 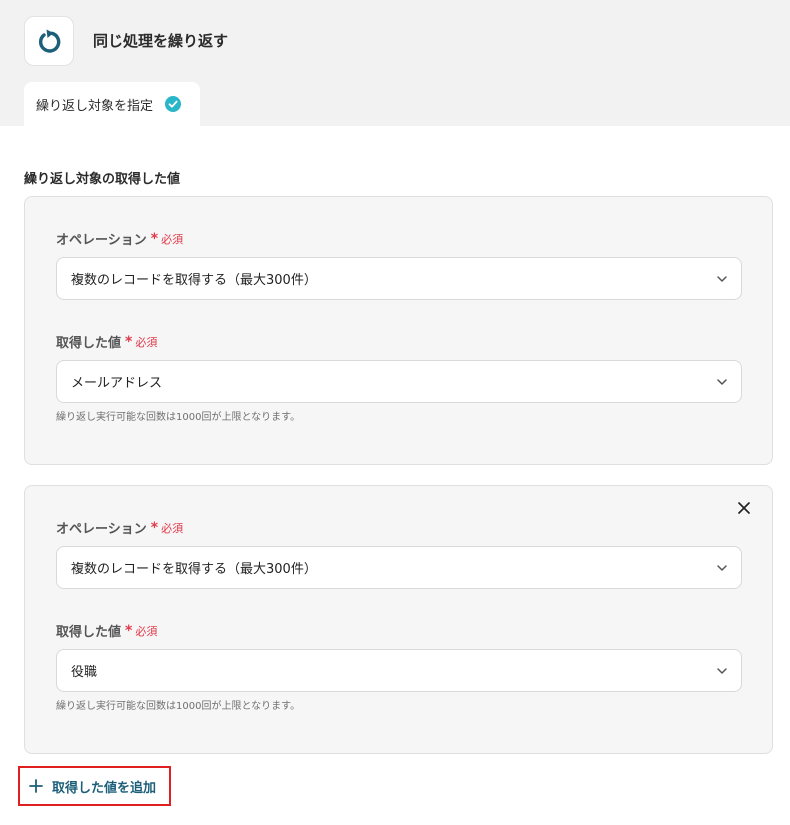 What do you see at coordinates (95, 106) in the screenshot?
I see `tab-label: 繰り返し対象を指定` at bounding box center [95, 106].